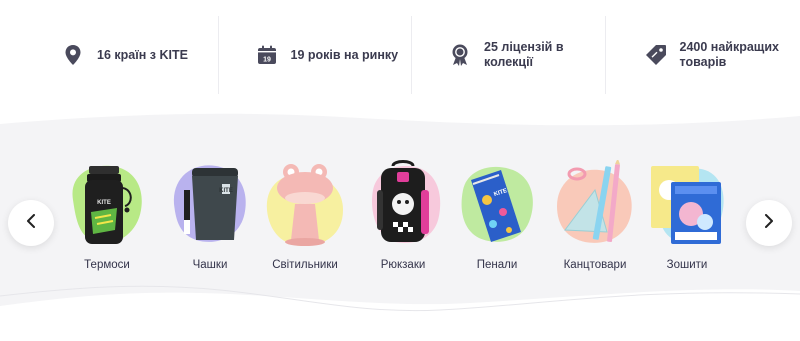 The height and width of the screenshot is (341, 800). What do you see at coordinates (344, 54) in the screenshot?
I see `stat-years-text: 19 років на ринку` at bounding box center [344, 54].